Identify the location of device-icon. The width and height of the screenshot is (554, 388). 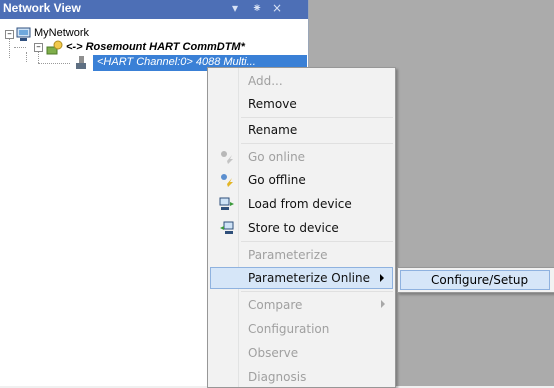
(81, 62).